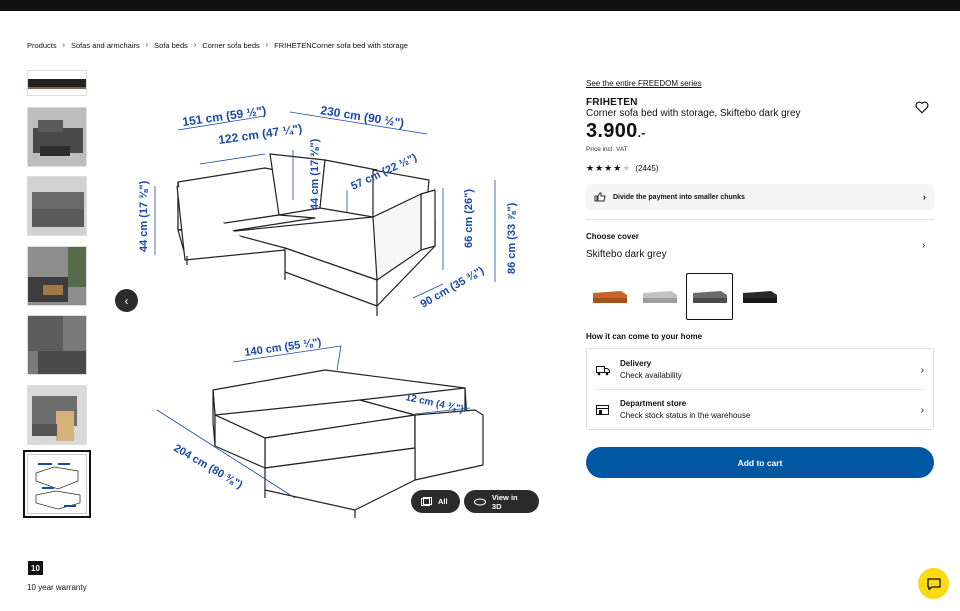  I want to click on swatch-dark-grey, so click(709, 296).